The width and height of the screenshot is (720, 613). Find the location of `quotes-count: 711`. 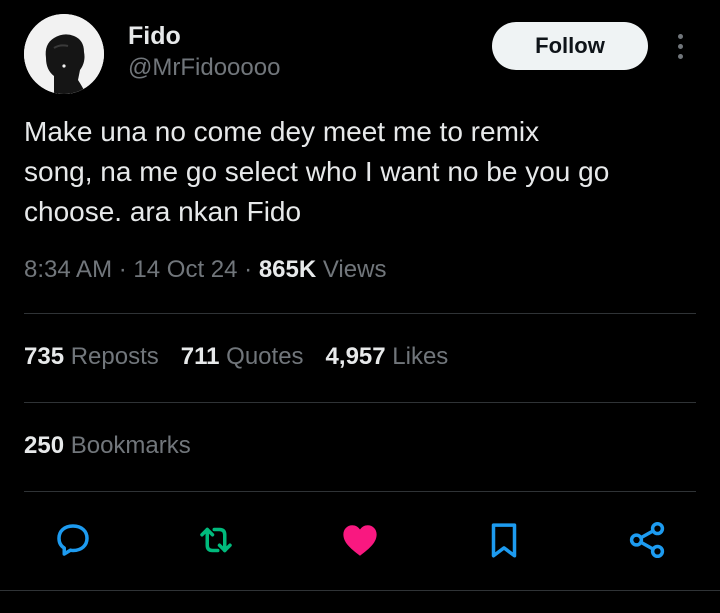

quotes-count: 711 is located at coordinates (200, 356).